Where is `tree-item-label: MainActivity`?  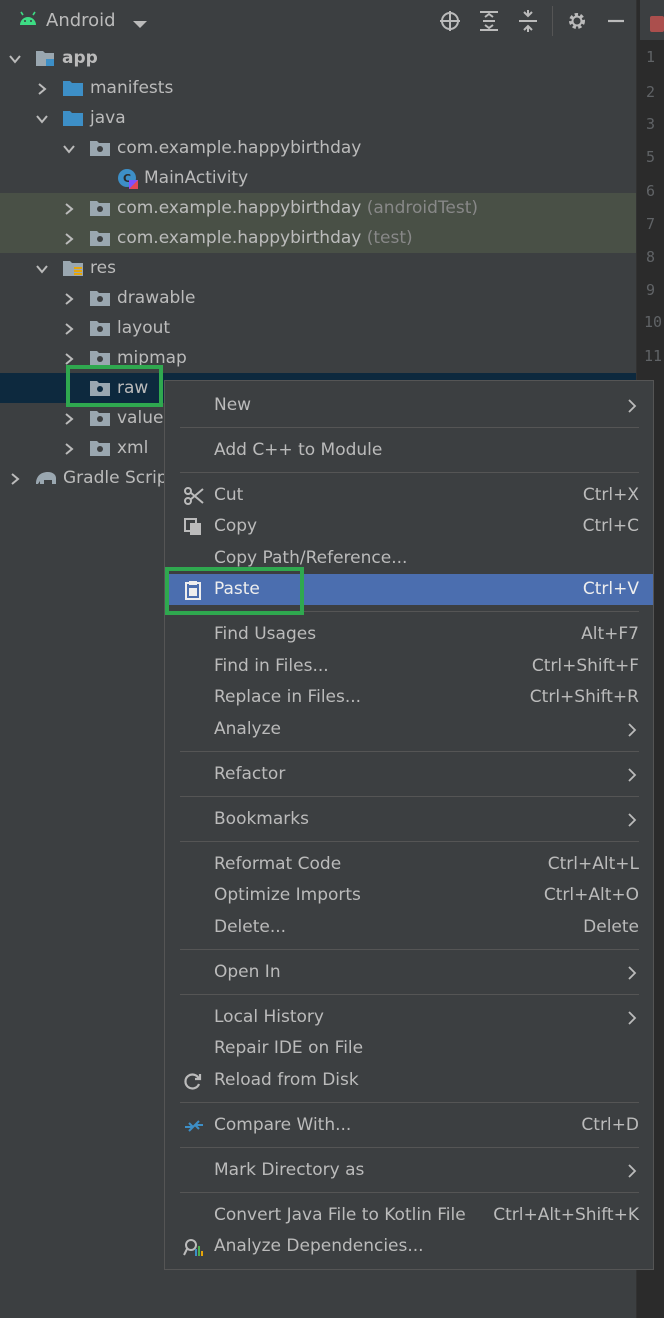 tree-item-label: MainActivity is located at coordinates (196, 178).